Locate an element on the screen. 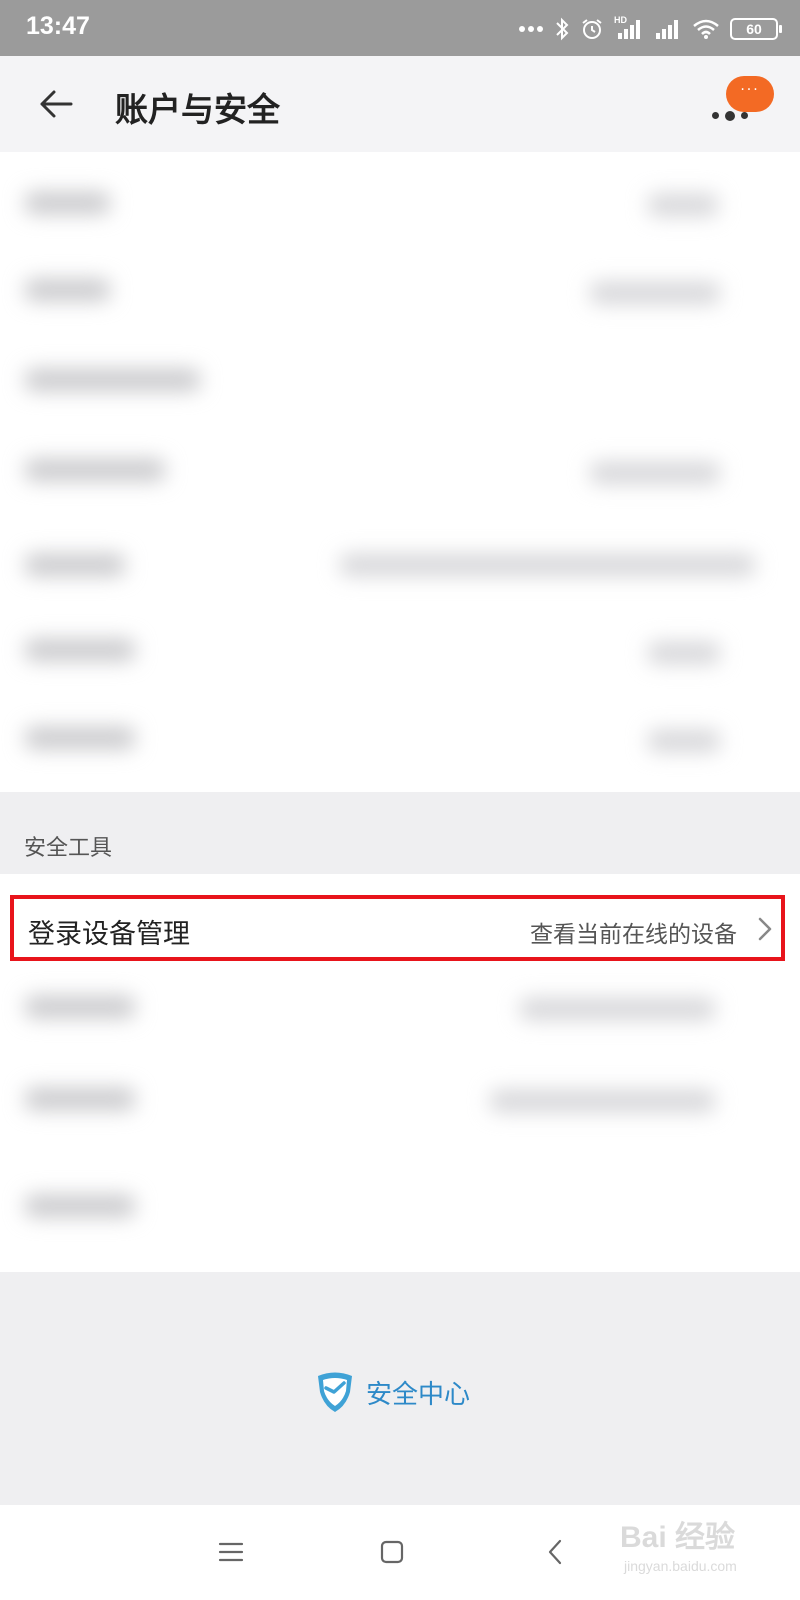 The image size is (800, 1600). menu-button is located at coordinates (231, 1552).